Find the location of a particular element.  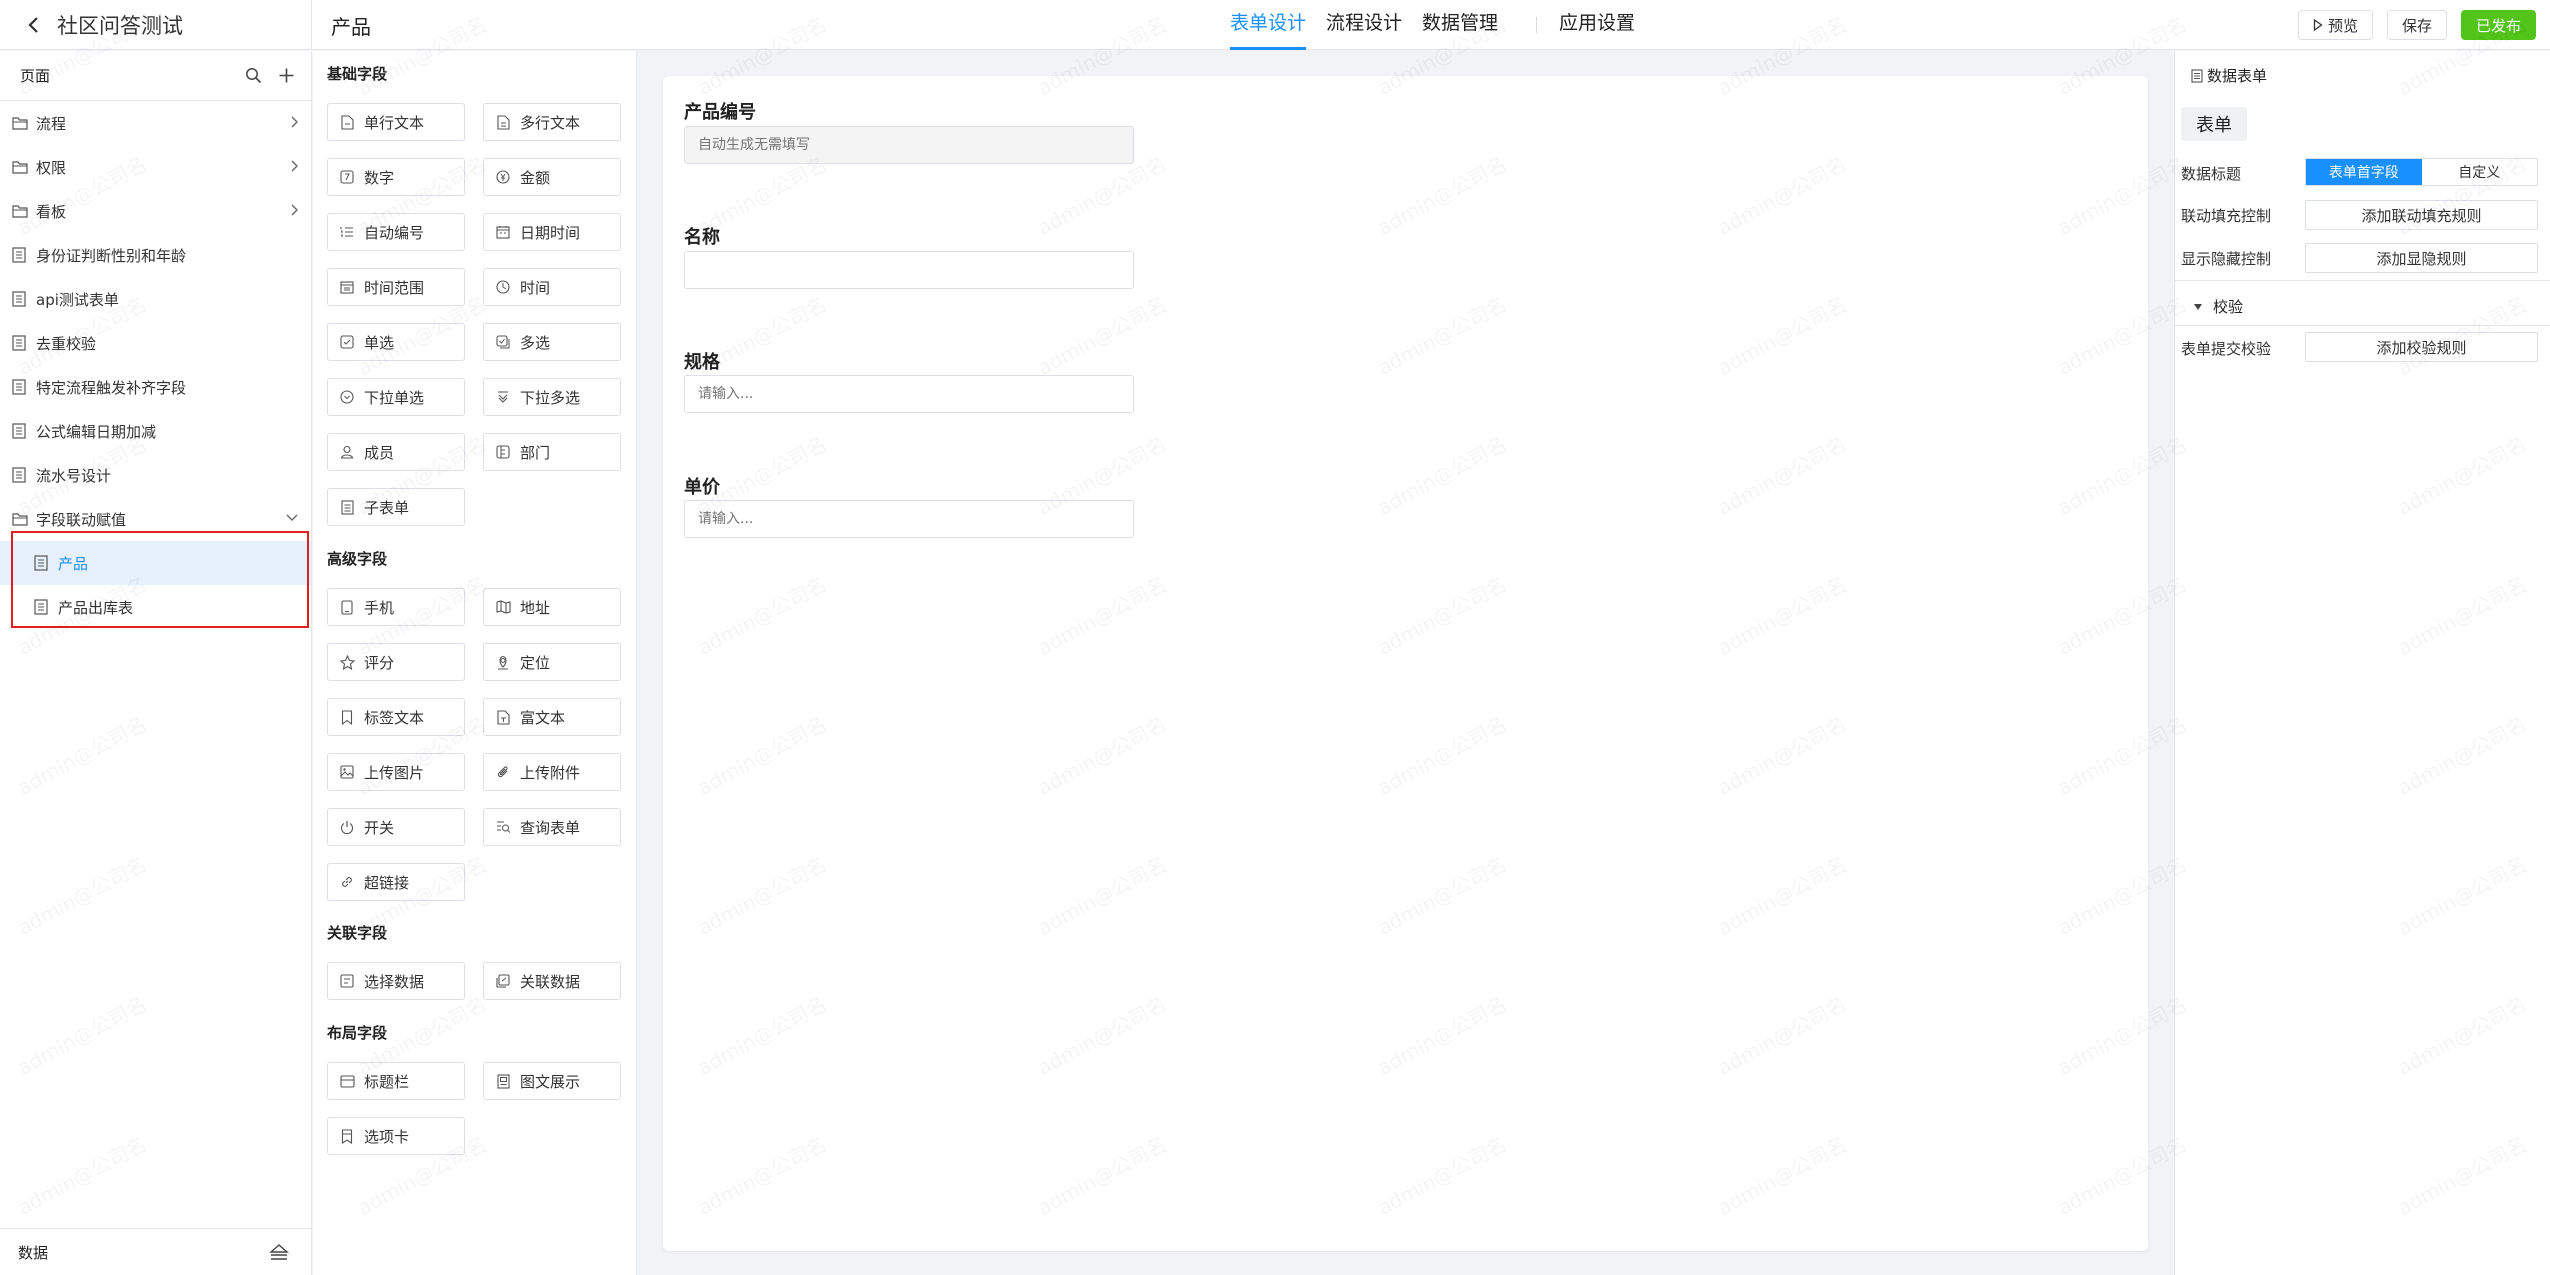

tab-app-settings: 应用设置 is located at coordinates (1597, 25).